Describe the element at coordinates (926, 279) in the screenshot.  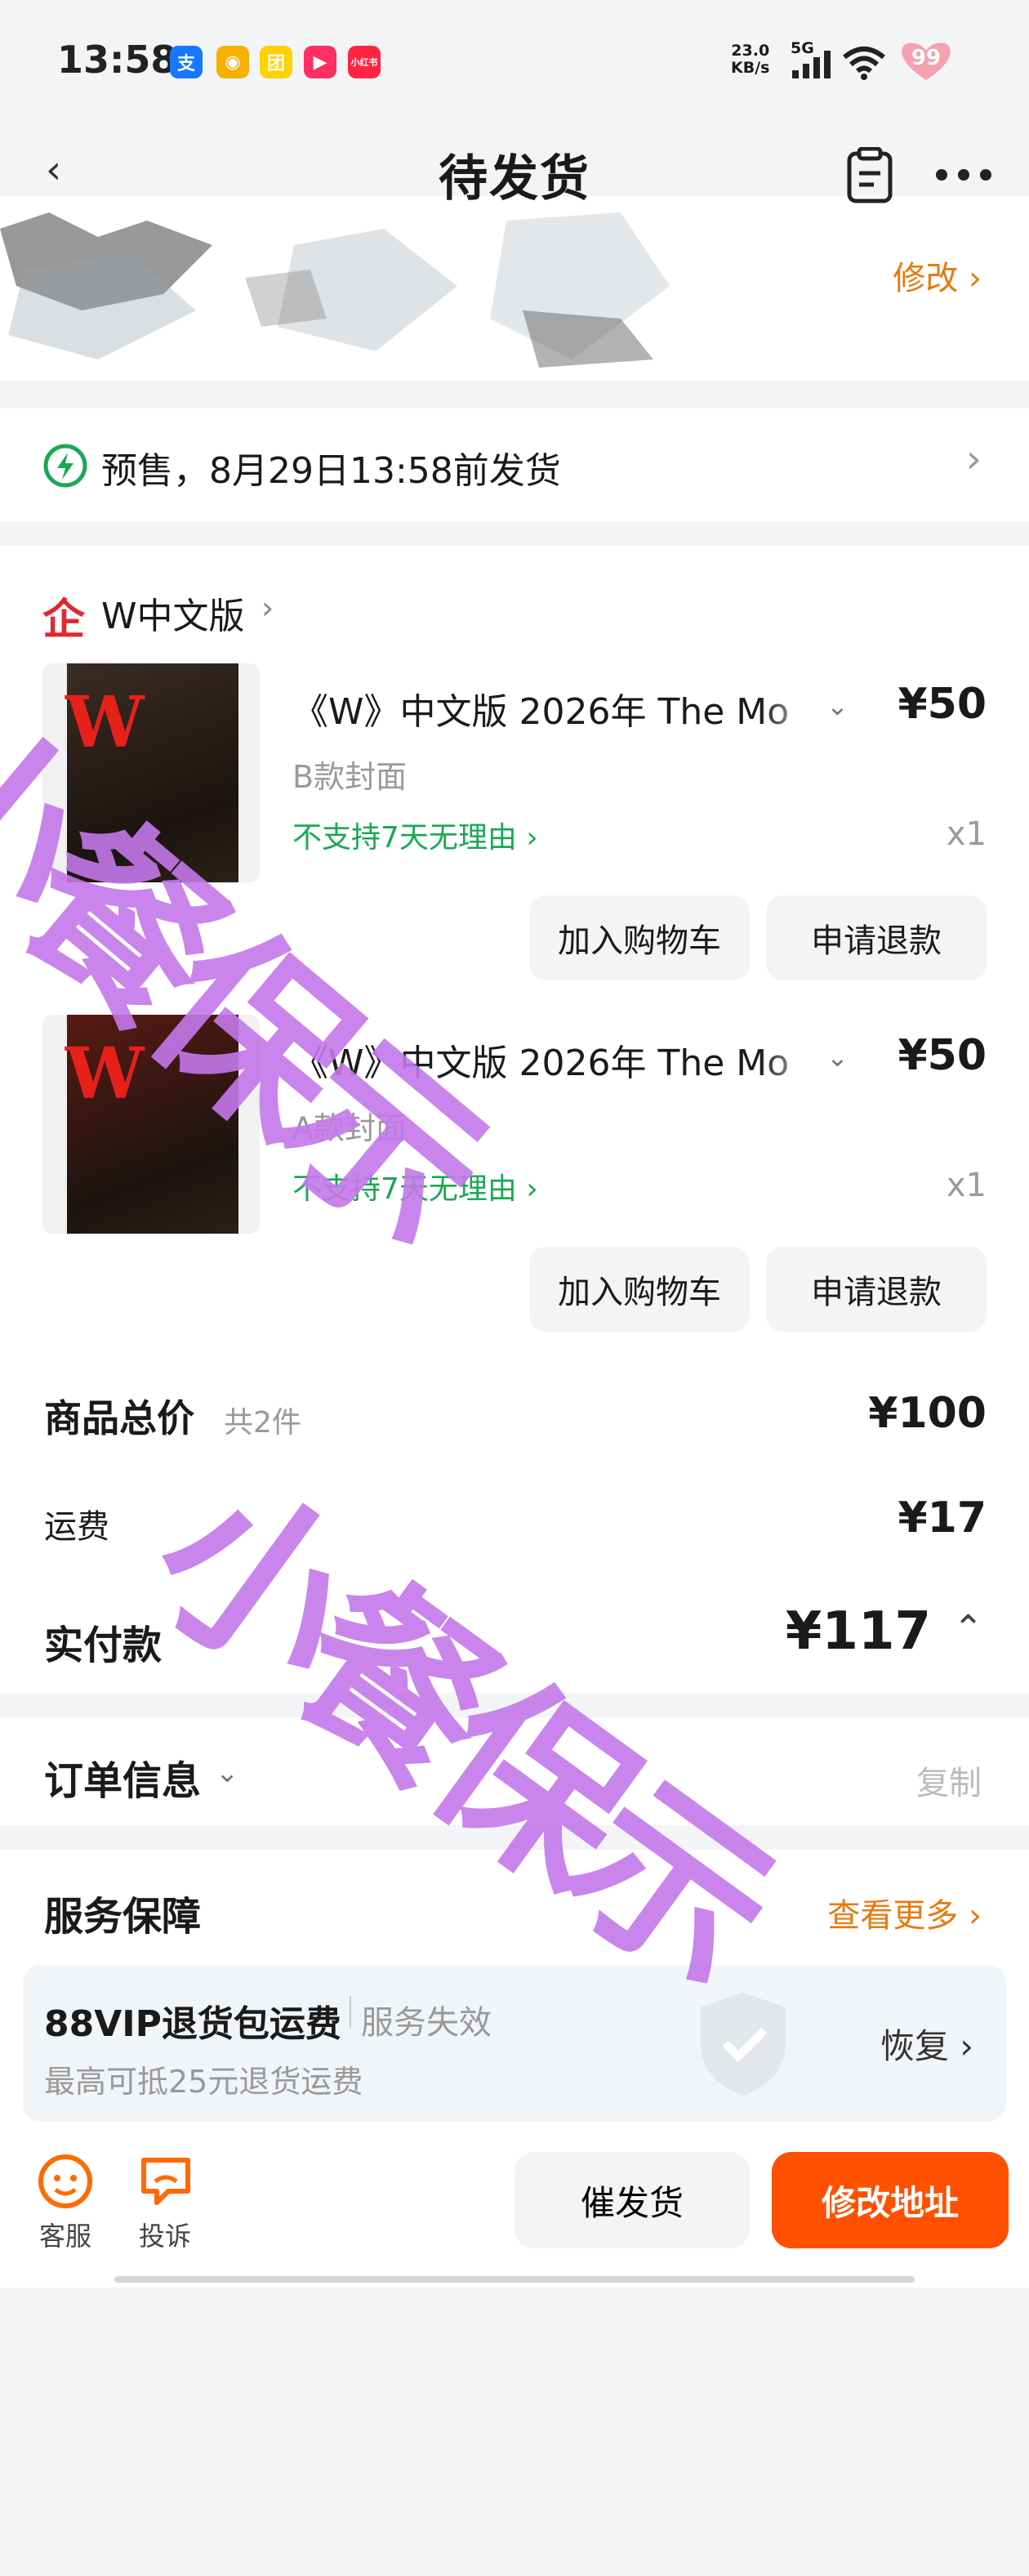
I see `edit-address-label: 修改` at that location.